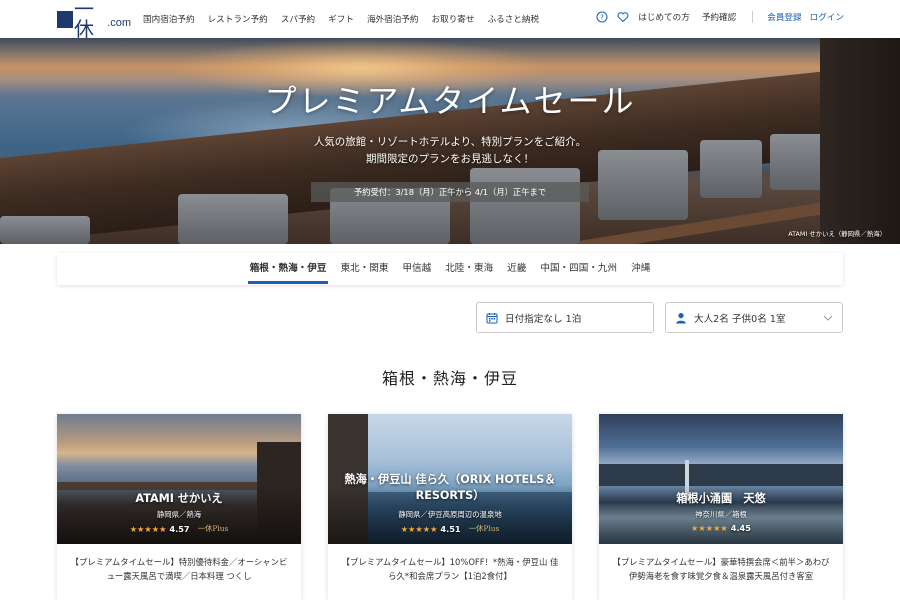 The height and width of the screenshot is (600, 900). Describe the element at coordinates (640, 269) in the screenshot. I see `tab-okinawa: 沖縄` at that location.